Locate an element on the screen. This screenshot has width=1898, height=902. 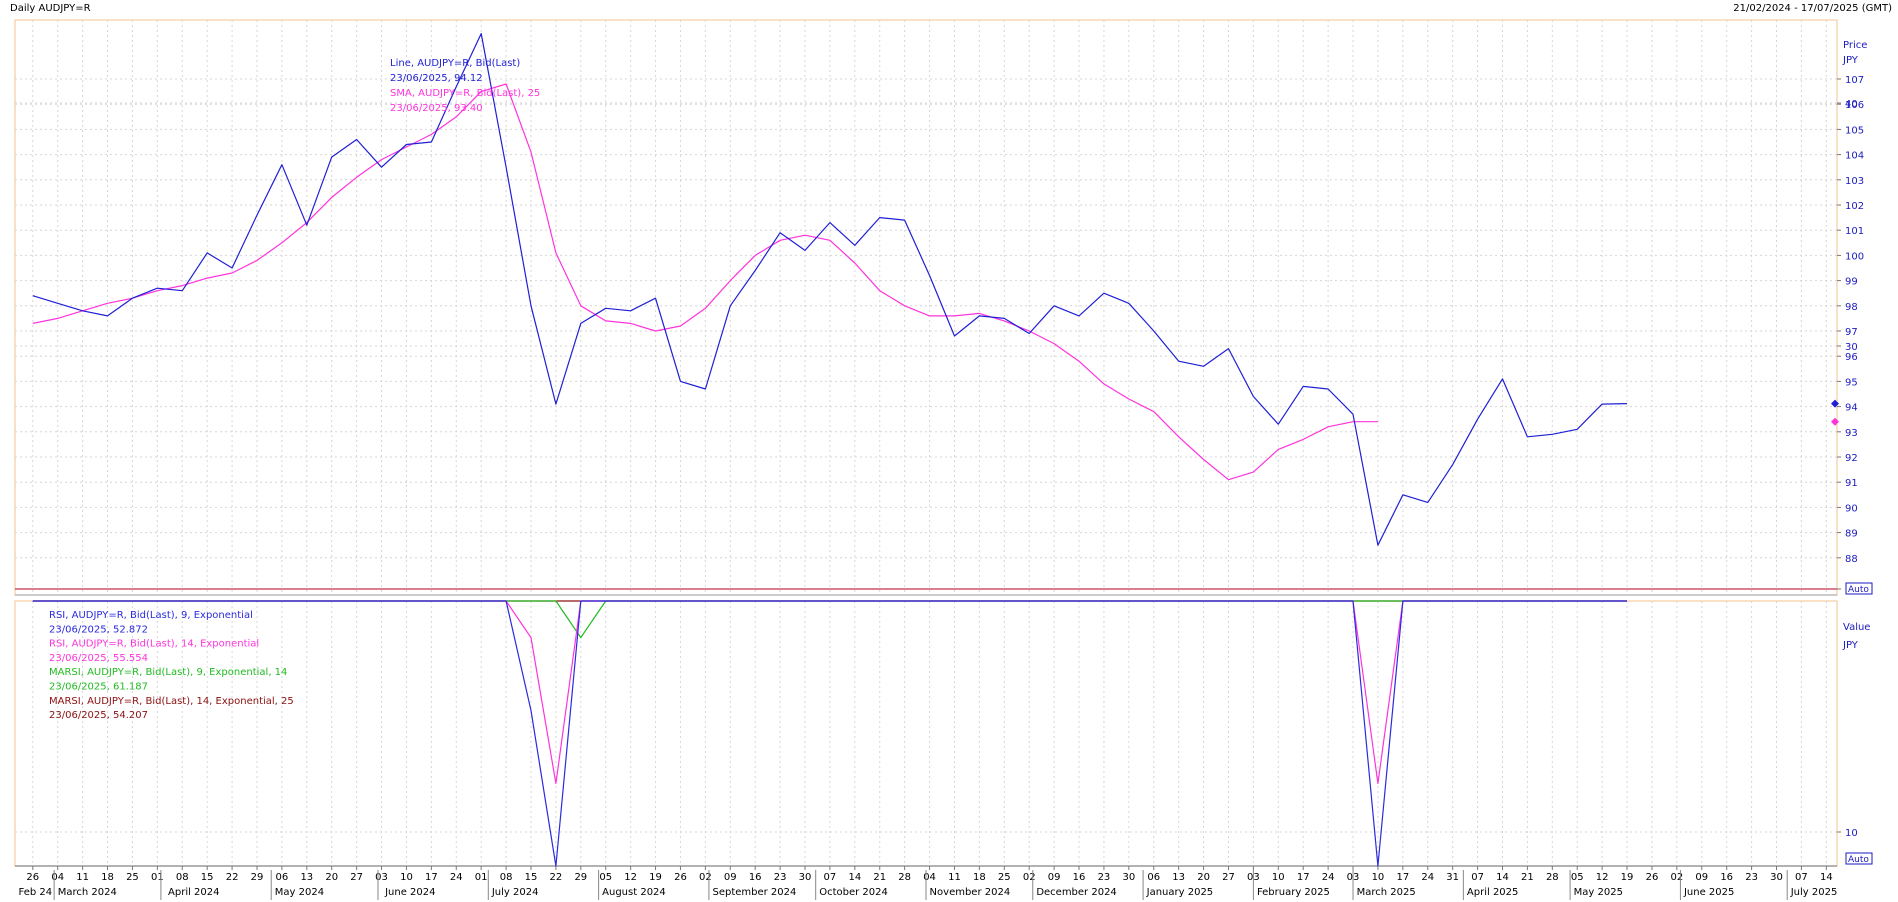
month-label: January 2025 is located at coordinates (1180, 892).